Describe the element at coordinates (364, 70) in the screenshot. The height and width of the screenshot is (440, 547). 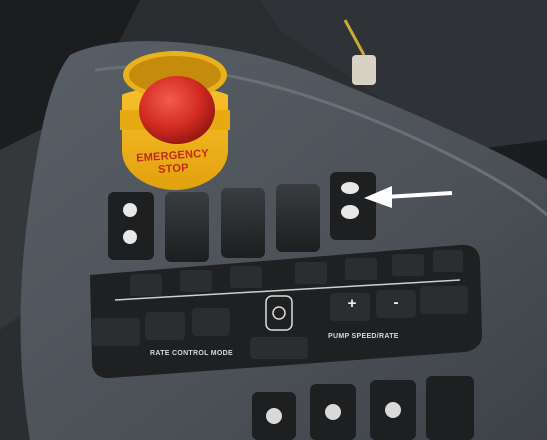
I see `cable-connector` at that location.